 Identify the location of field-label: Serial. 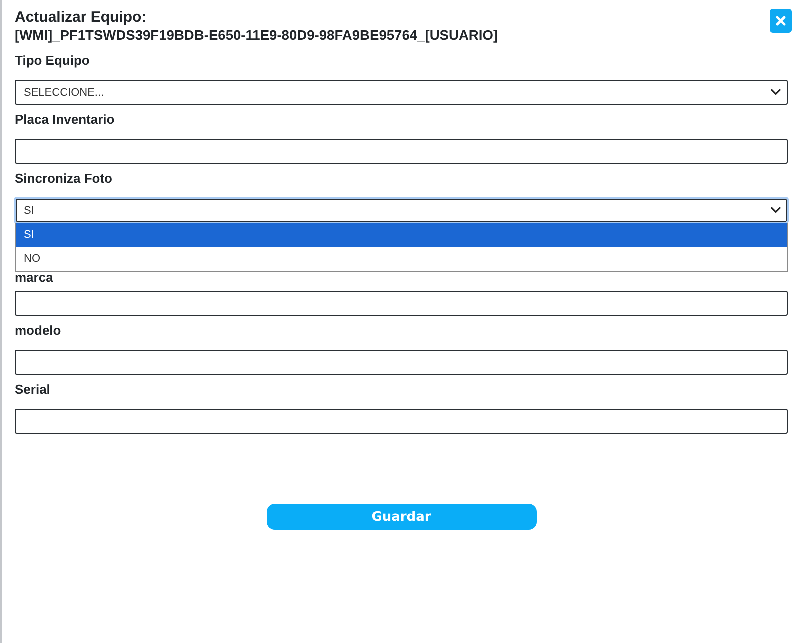
(32, 390).